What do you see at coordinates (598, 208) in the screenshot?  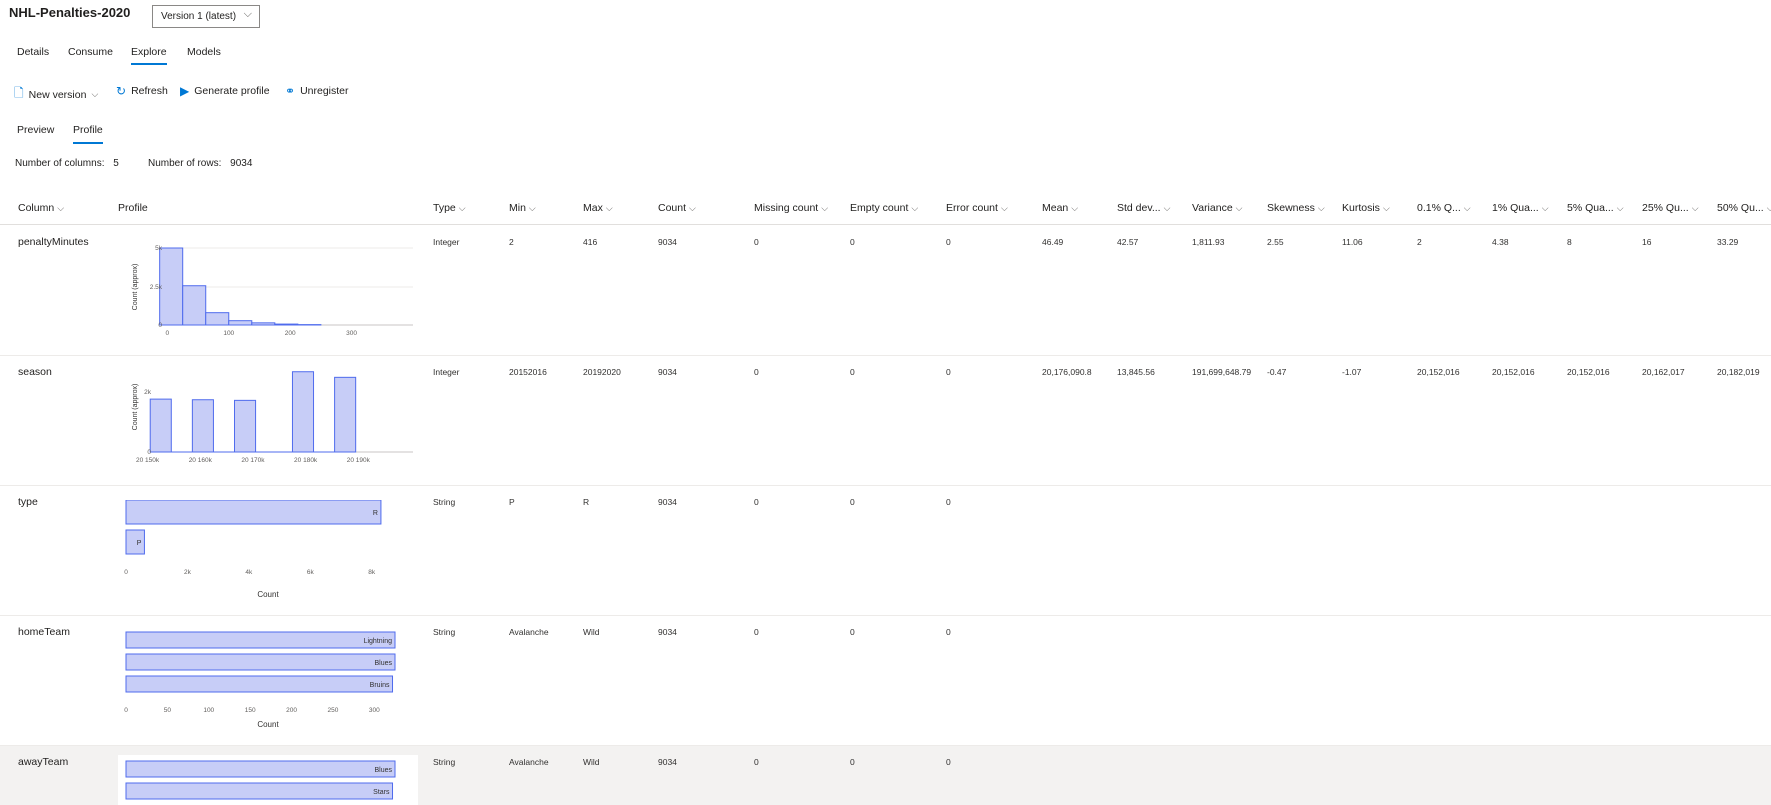 I see `column-header-max: Max ⌵` at bounding box center [598, 208].